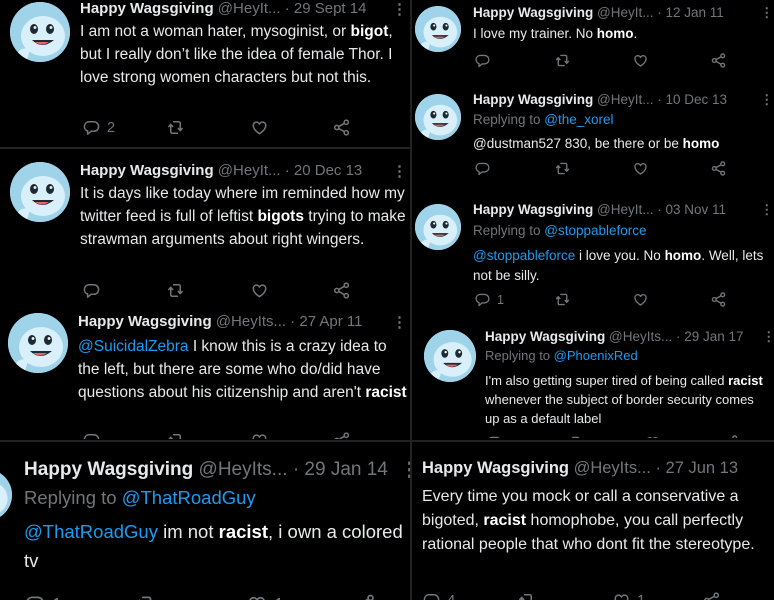  I want to click on tweet-date: · 29 Jan 14, so click(340, 469).